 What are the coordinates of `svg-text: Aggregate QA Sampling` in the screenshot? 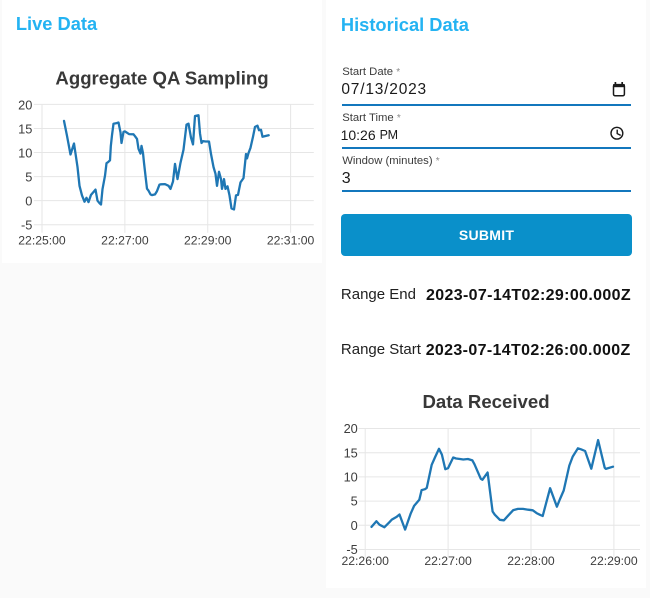 It's located at (161, 77).